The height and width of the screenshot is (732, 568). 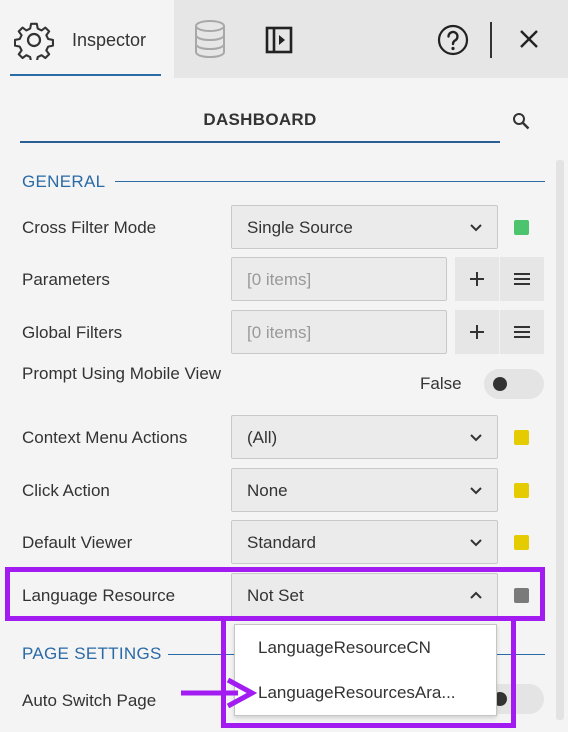 I want to click on global-filters-placeholder: [0 items], so click(x=279, y=332).